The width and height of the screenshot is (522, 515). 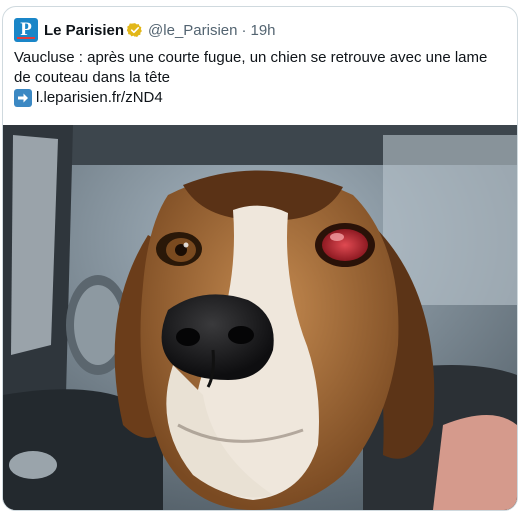 What do you see at coordinates (260, 98) in the screenshot?
I see `link-line: l.leparisien.fr/zND4` at bounding box center [260, 98].